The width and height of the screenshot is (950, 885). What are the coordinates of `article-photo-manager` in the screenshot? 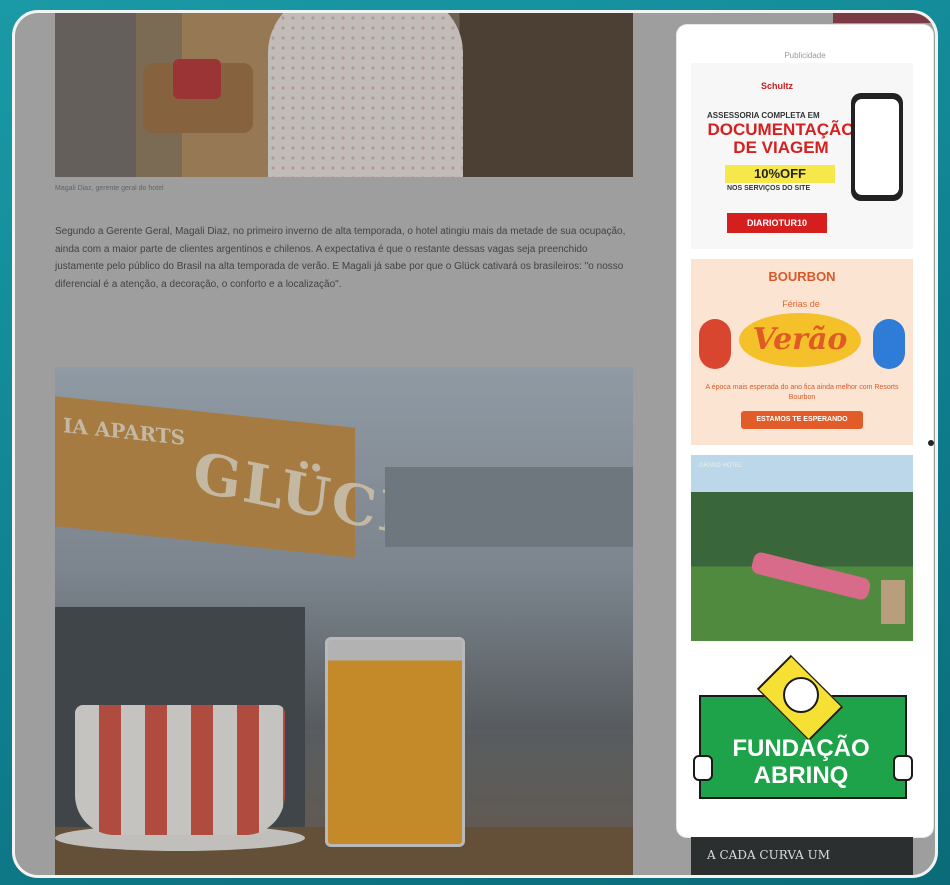 It's located at (344, 95).